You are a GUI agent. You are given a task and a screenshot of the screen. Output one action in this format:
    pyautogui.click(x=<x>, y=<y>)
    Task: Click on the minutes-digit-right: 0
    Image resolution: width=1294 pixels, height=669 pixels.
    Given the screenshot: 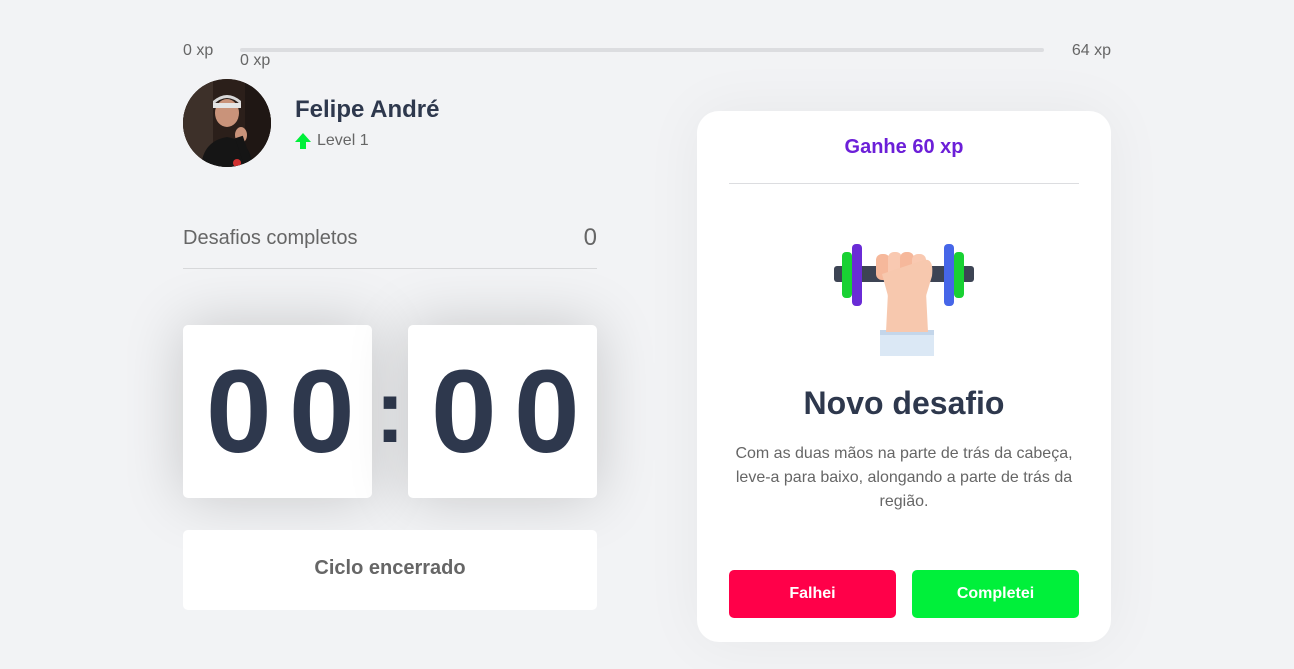 What is the action you would take?
    pyautogui.click(x=322, y=411)
    